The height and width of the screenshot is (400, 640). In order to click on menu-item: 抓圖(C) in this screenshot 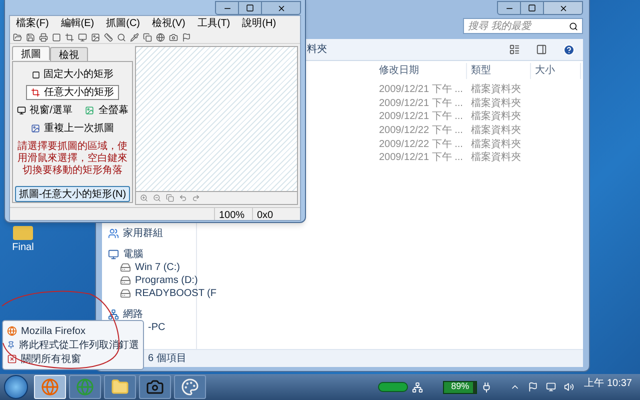, I will do `click(123, 23)`.